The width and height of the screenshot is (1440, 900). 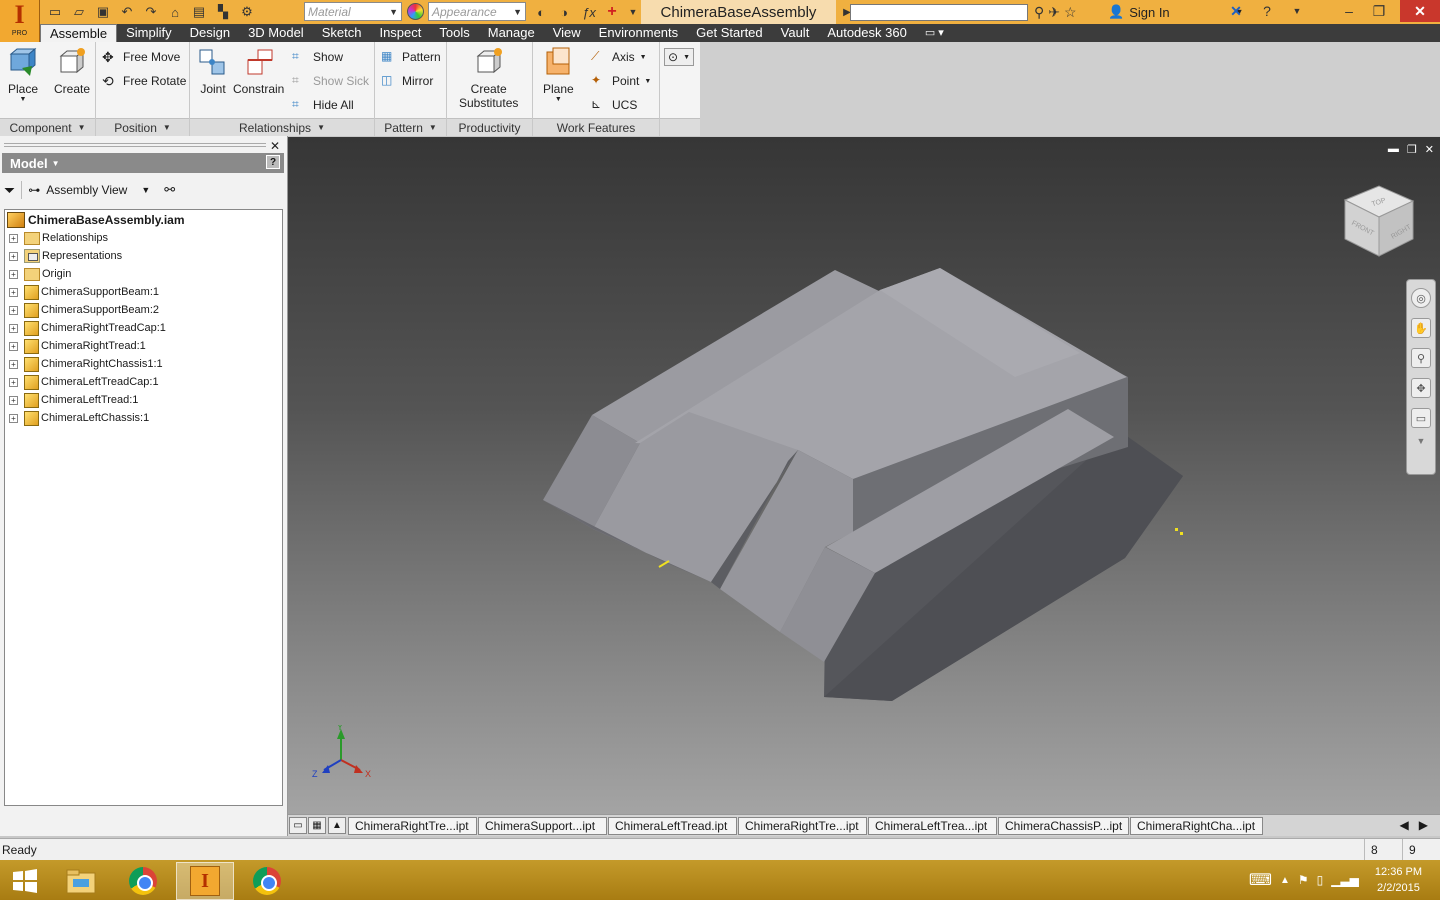 What do you see at coordinates (47, 127) in the screenshot?
I see `panel-component-footer: Component ▼` at bounding box center [47, 127].